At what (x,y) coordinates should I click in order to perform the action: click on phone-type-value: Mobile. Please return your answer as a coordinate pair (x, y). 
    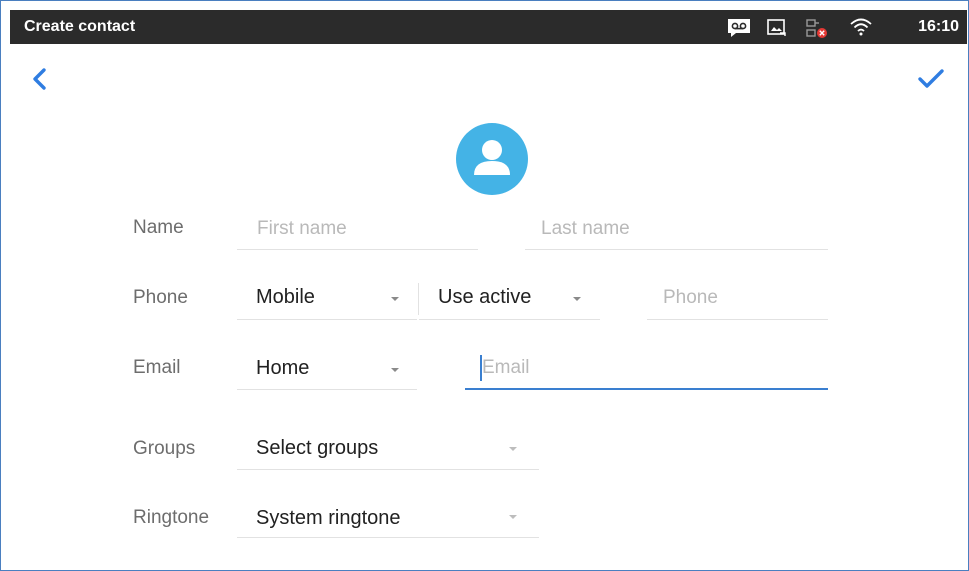
    Looking at the image, I should click on (285, 297).